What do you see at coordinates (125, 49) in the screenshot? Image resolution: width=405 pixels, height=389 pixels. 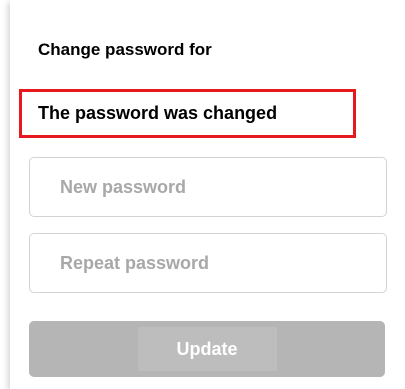 I see `page-title: Change password for` at bounding box center [125, 49].